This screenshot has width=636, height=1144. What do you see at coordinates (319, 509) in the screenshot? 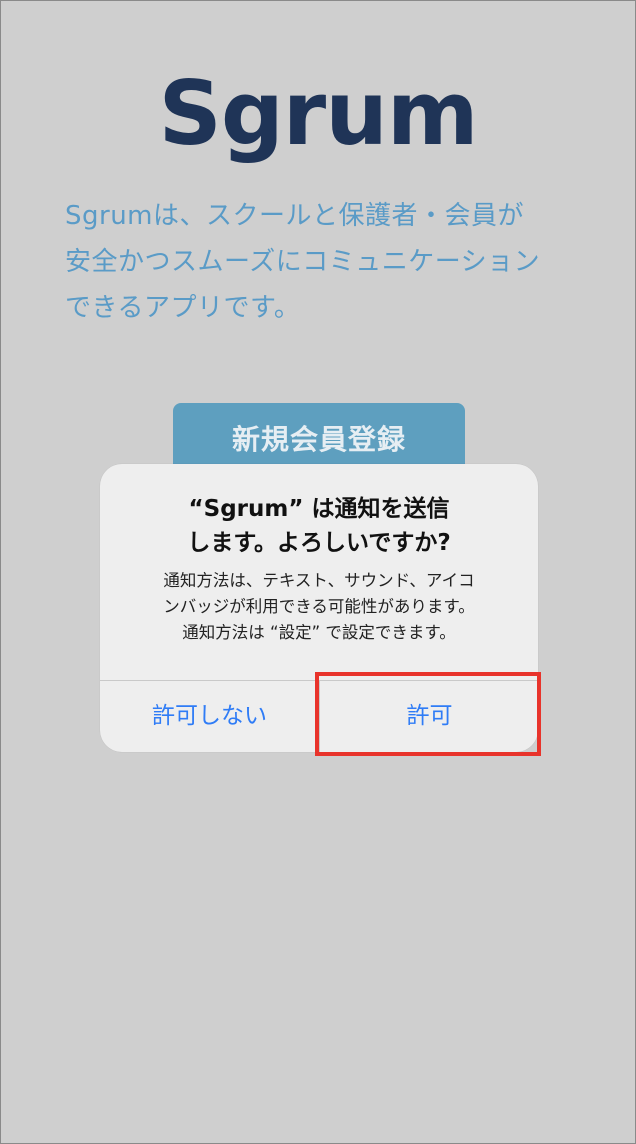
I see `alert-title-line: “Sgrum” は通知を送信` at bounding box center [319, 509].